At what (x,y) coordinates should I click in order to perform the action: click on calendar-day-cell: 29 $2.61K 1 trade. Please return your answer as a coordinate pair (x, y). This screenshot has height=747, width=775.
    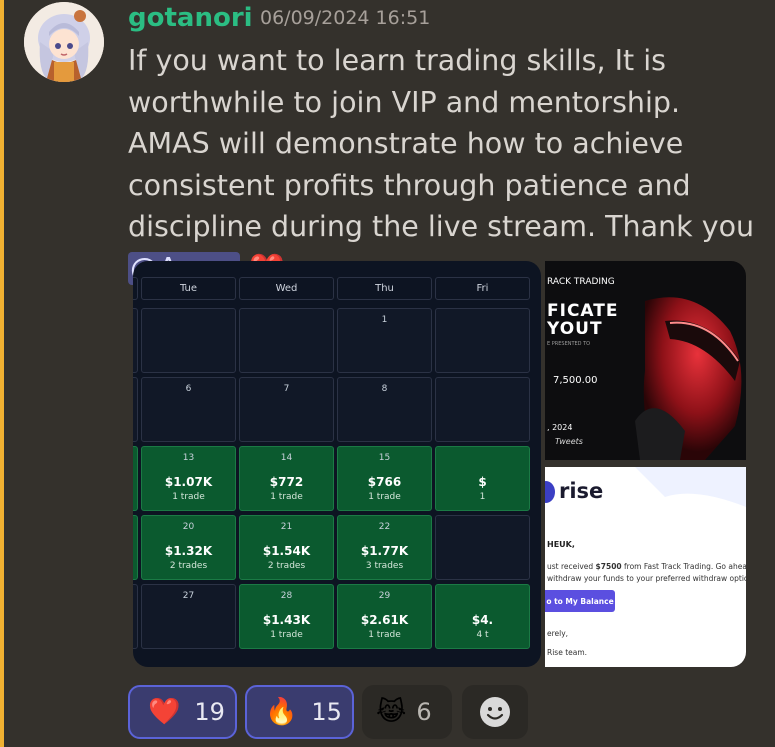
    Looking at the image, I should click on (384, 616).